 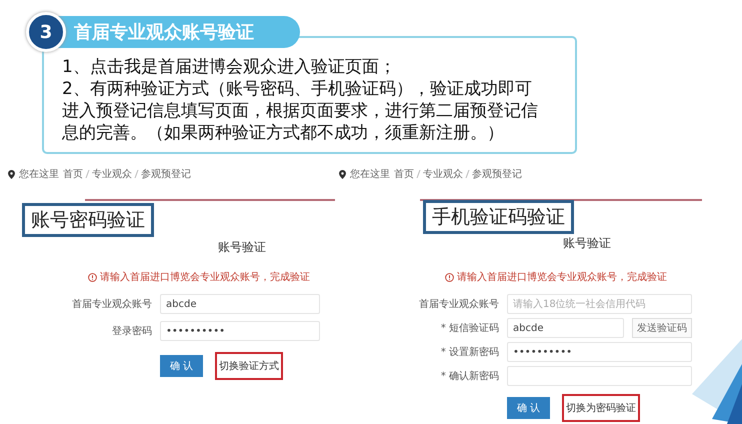 I want to click on send-code-button: 发送验证码, so click(x=662, y=328).